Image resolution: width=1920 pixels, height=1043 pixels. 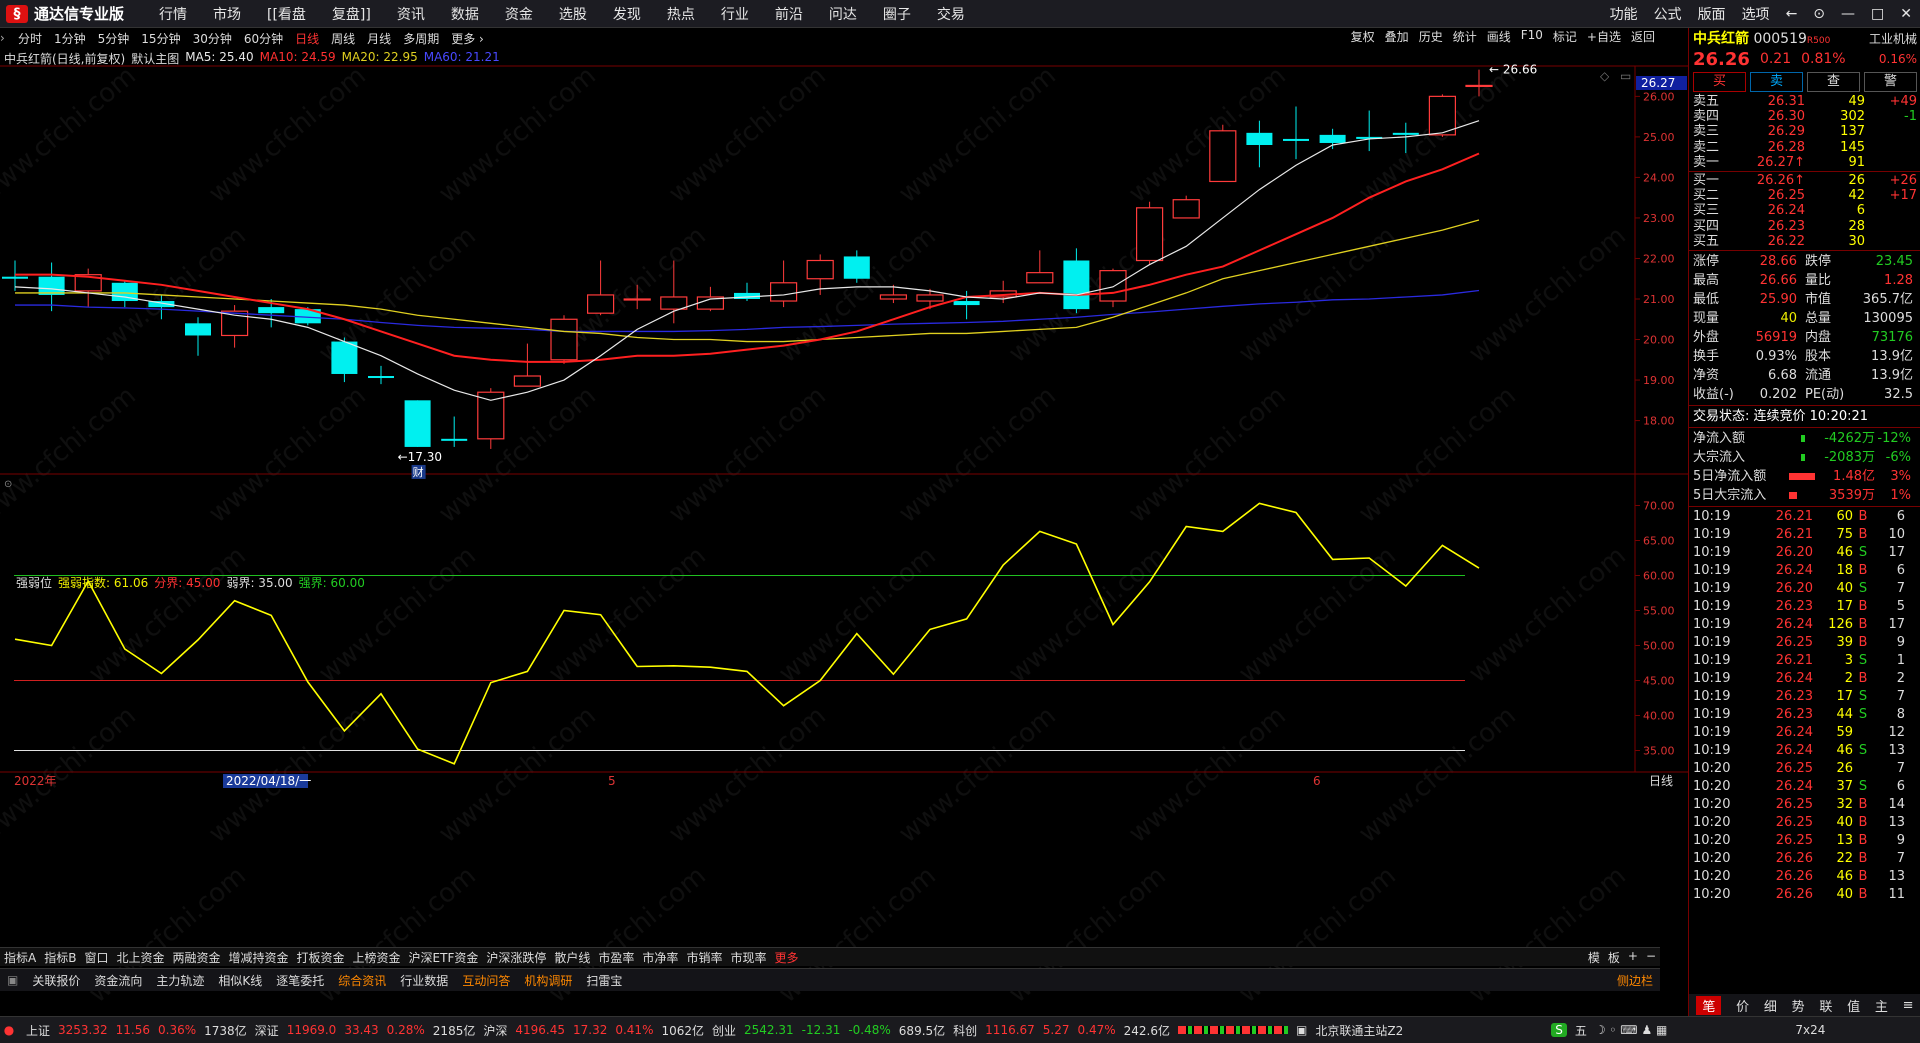 What do you see at coordinates (786, 957) in the screenshot?
I see `indicator-tab-15: 更多` at bounding box center [786, 957].